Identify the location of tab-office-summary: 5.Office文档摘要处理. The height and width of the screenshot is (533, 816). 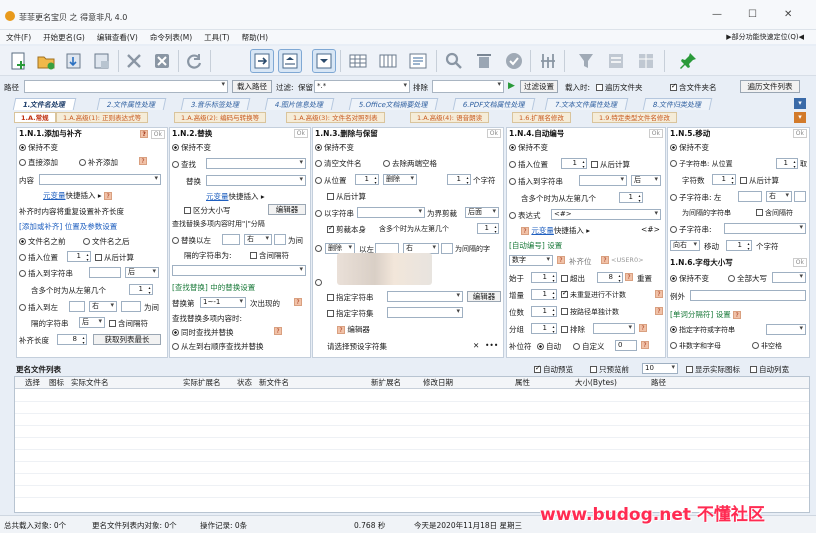
(393, 104).